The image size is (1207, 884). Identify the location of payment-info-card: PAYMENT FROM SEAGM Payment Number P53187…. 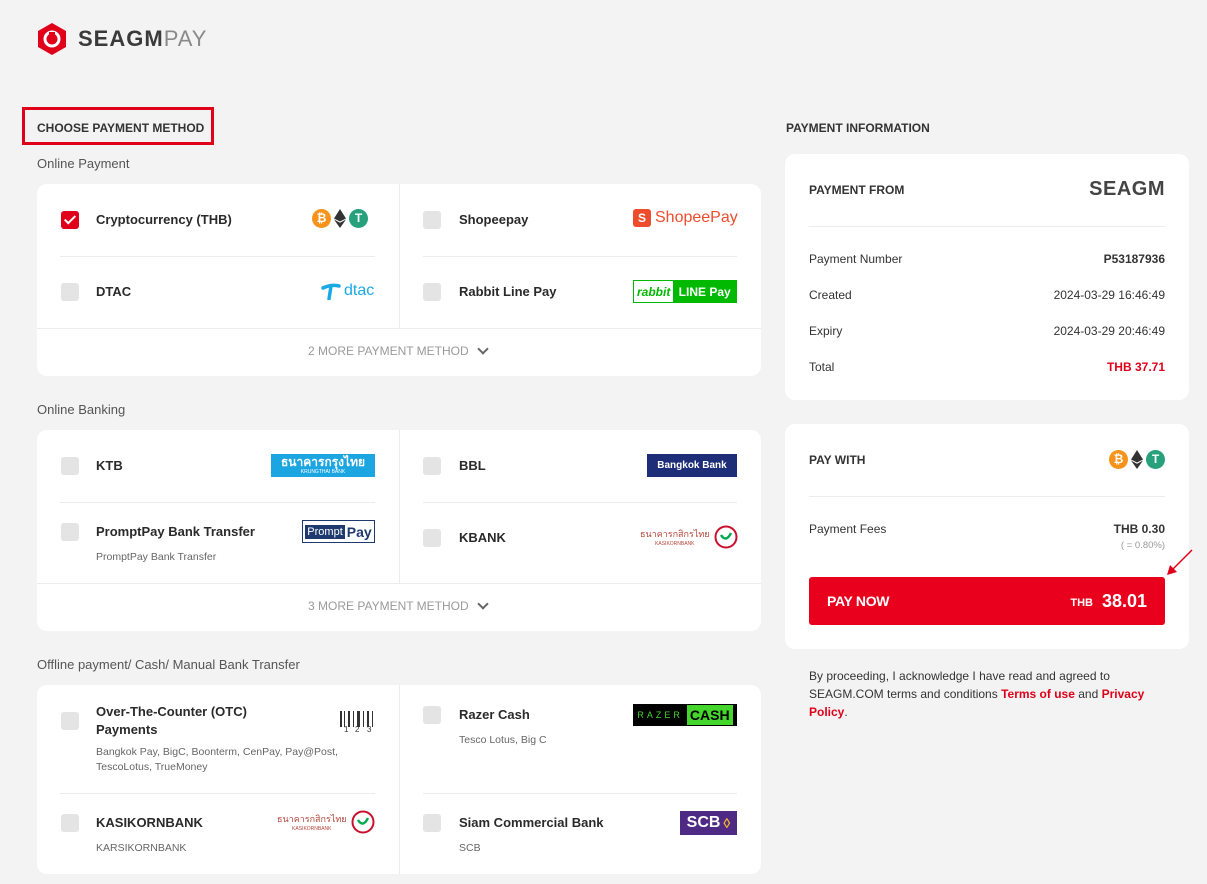
(987, 277).